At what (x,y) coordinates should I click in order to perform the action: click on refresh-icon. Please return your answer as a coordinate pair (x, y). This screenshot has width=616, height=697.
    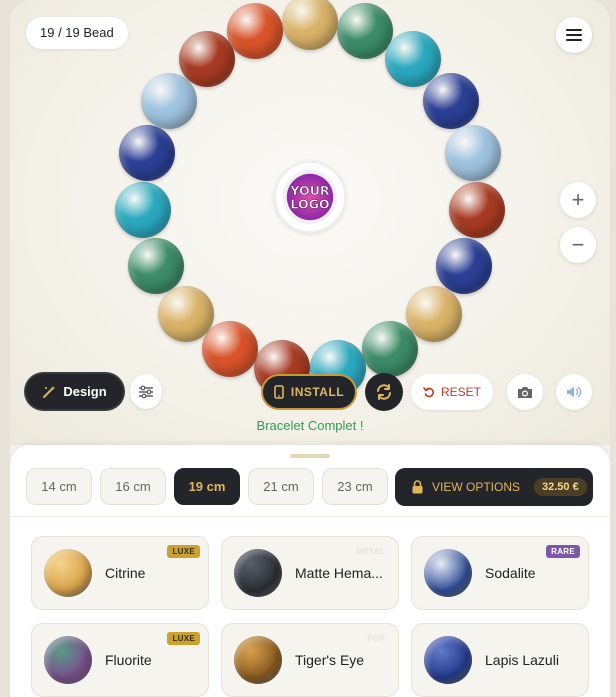
    Looking at the image, I should click on (384, 392).